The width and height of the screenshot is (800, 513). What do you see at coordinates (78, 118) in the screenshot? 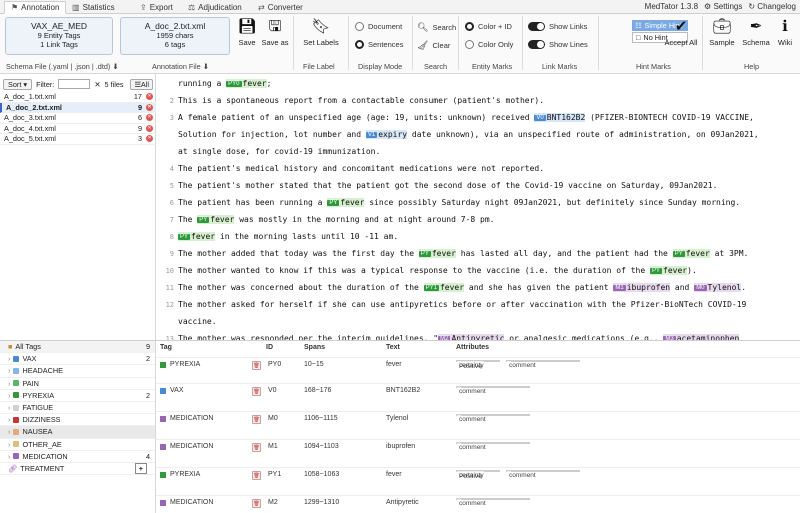
I see `file-item: A_doc_3.txt.xml 6 ✕` at bounding box center [78, 118].